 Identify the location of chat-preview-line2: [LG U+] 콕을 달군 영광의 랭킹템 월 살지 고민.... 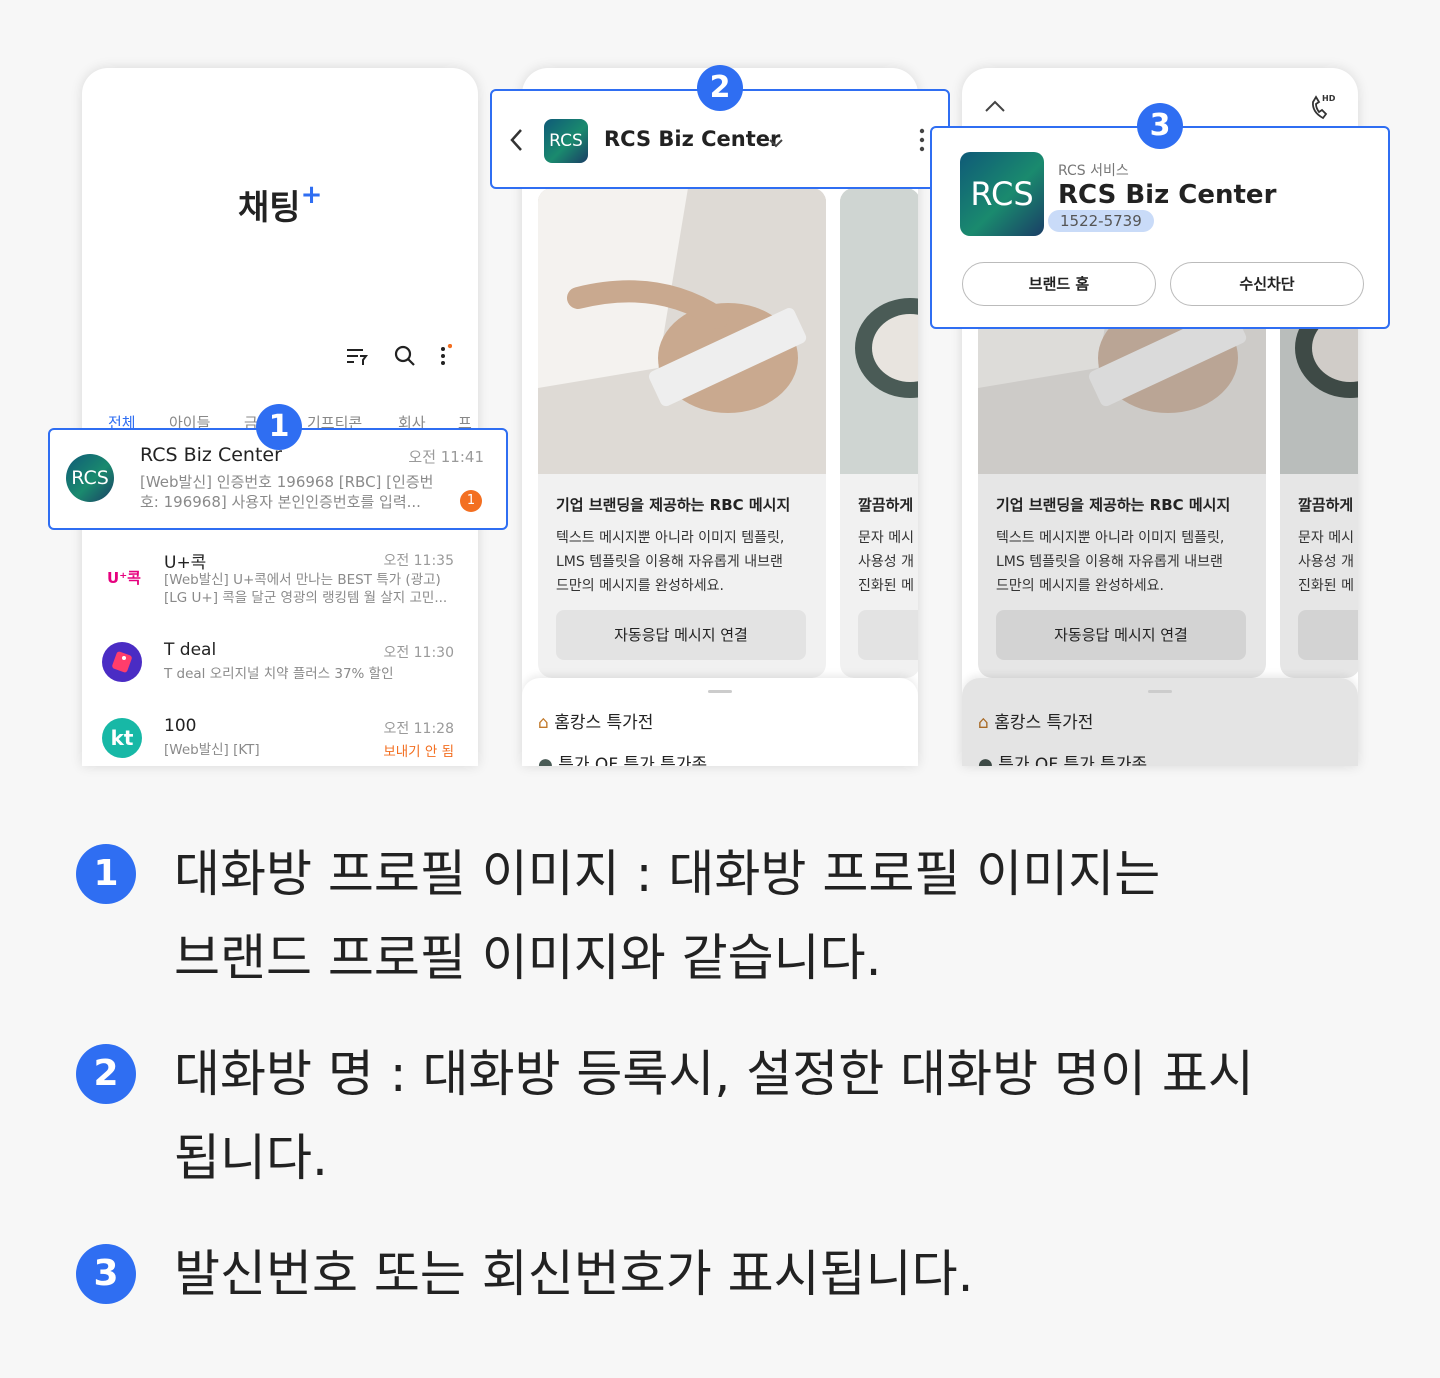
(306, 598).